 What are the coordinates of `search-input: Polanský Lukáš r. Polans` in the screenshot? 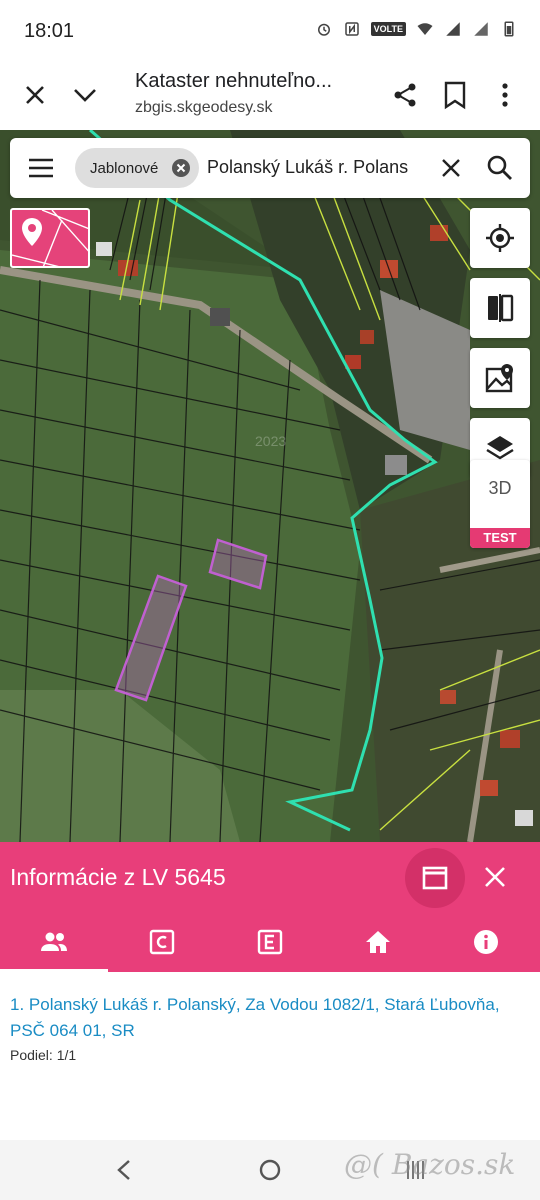 It's located at (314, 167).